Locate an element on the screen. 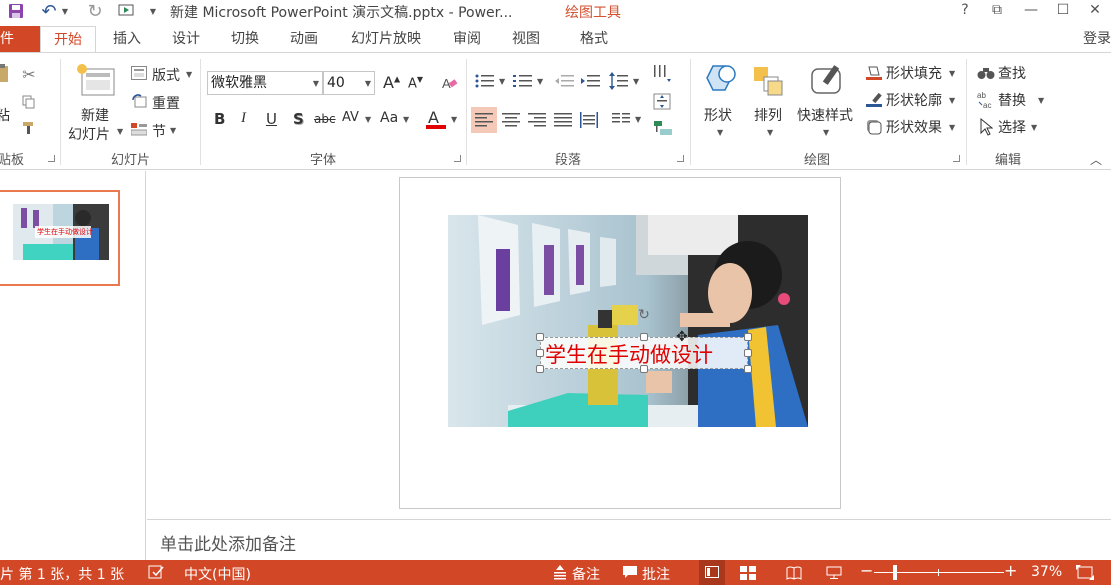  ribbon-display-options-button: ⧉ is located at coordinates (997, 10).